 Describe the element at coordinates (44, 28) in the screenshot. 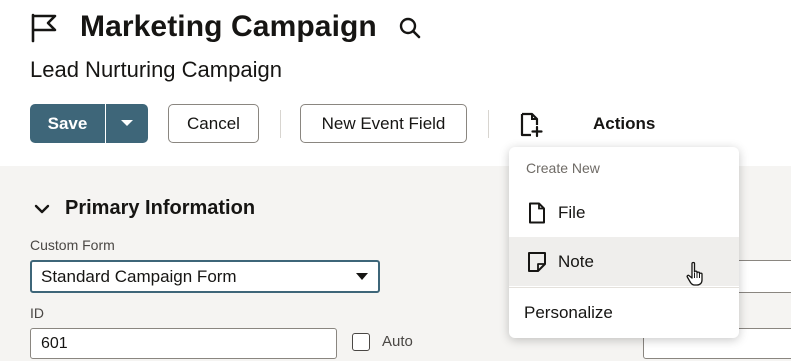

I see `flag-icon` at that location.